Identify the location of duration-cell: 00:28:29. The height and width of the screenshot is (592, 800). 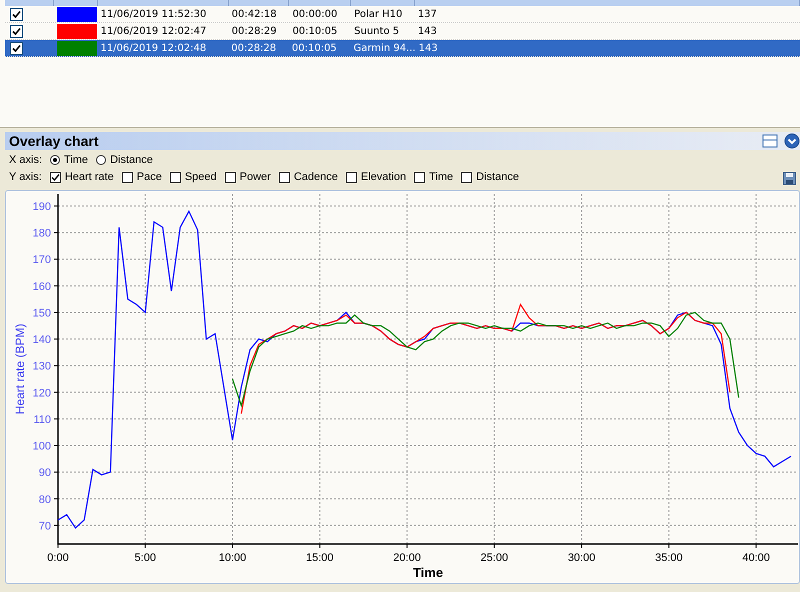
(254, 31).